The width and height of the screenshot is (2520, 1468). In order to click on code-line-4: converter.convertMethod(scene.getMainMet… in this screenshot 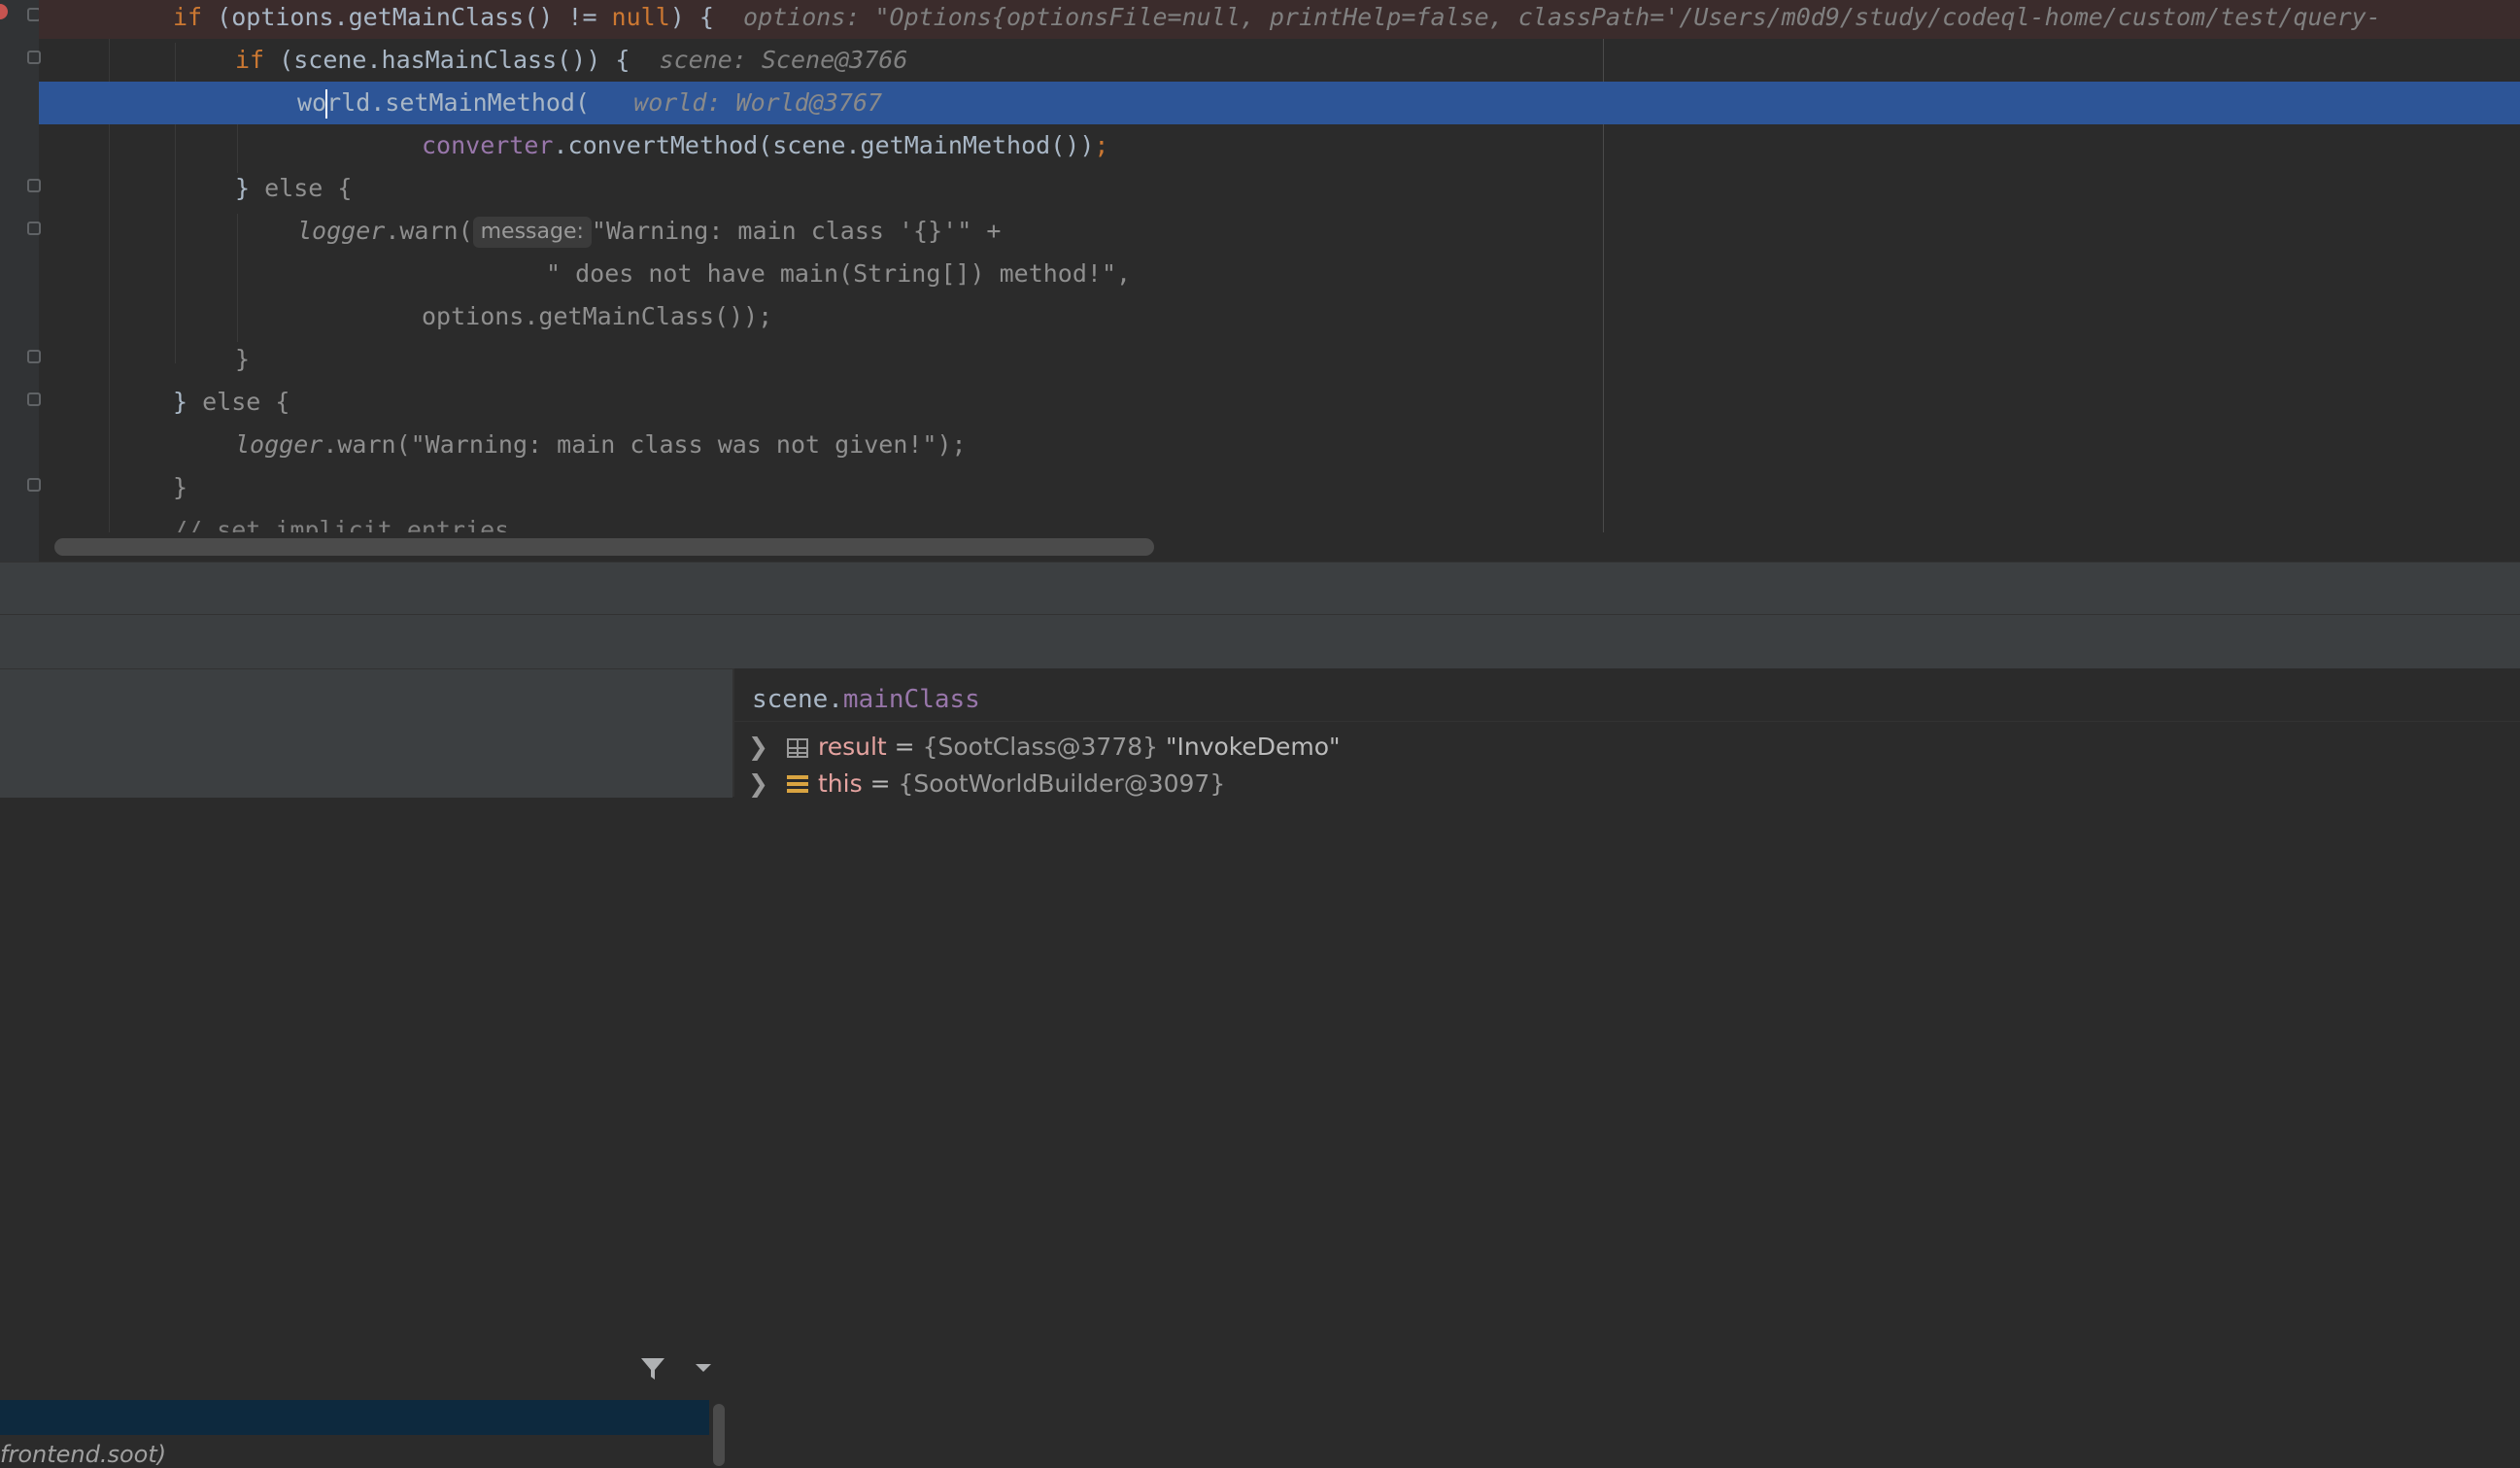, I will do `click(1279, 145)`.